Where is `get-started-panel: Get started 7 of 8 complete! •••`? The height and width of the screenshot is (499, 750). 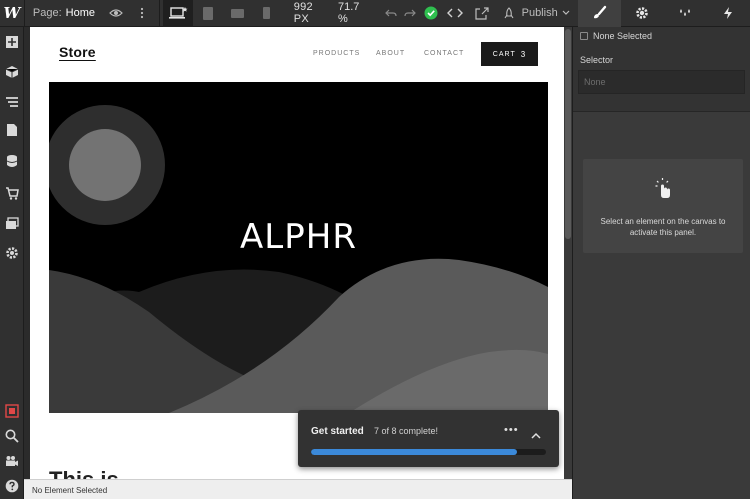
get-started-panel: Get started 7 of 8 complete! ••• is located at coordinates (428, 438).